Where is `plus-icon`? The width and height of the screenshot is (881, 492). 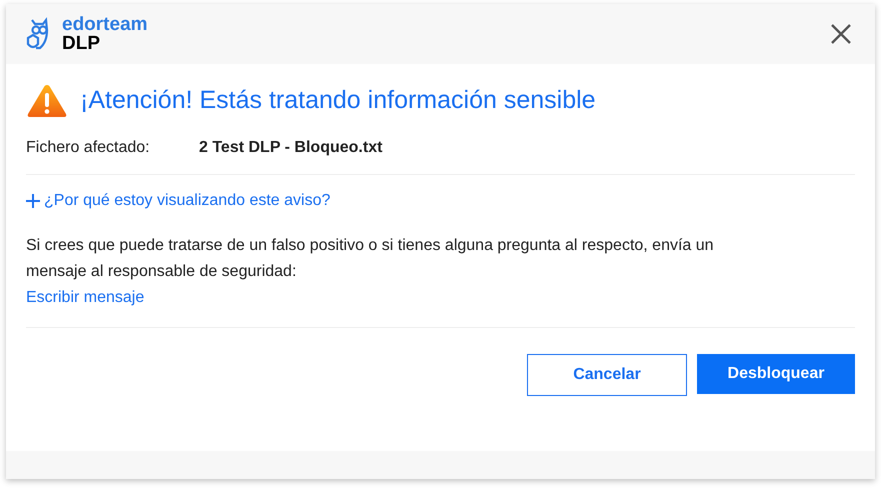 plus-icon is located at coordinates (33, 201).